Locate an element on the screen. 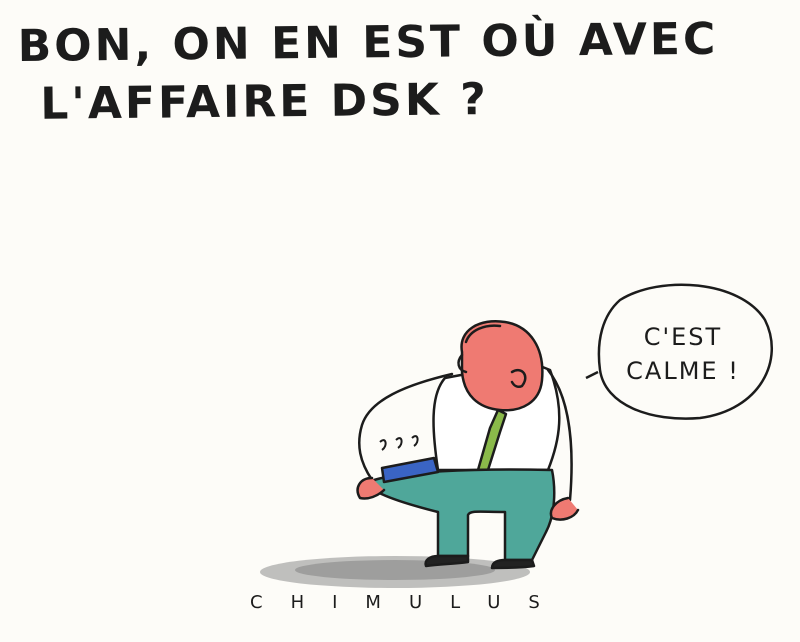 The image size is (800, 642). ear is located at coordinates (518, 379).